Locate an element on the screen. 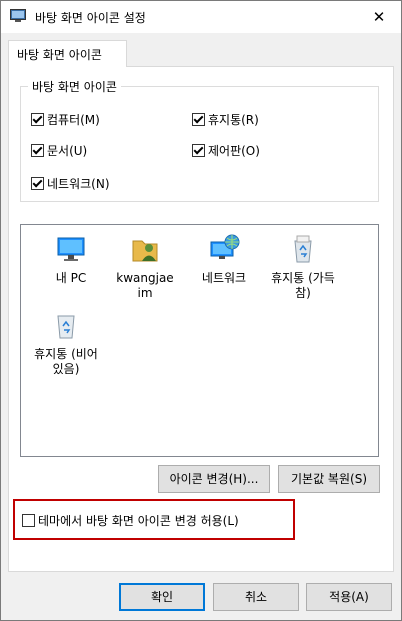 Image resolution: width=402 pixels, height=621 pixels. close-button: ✕ is located at coordinates (379, 17).